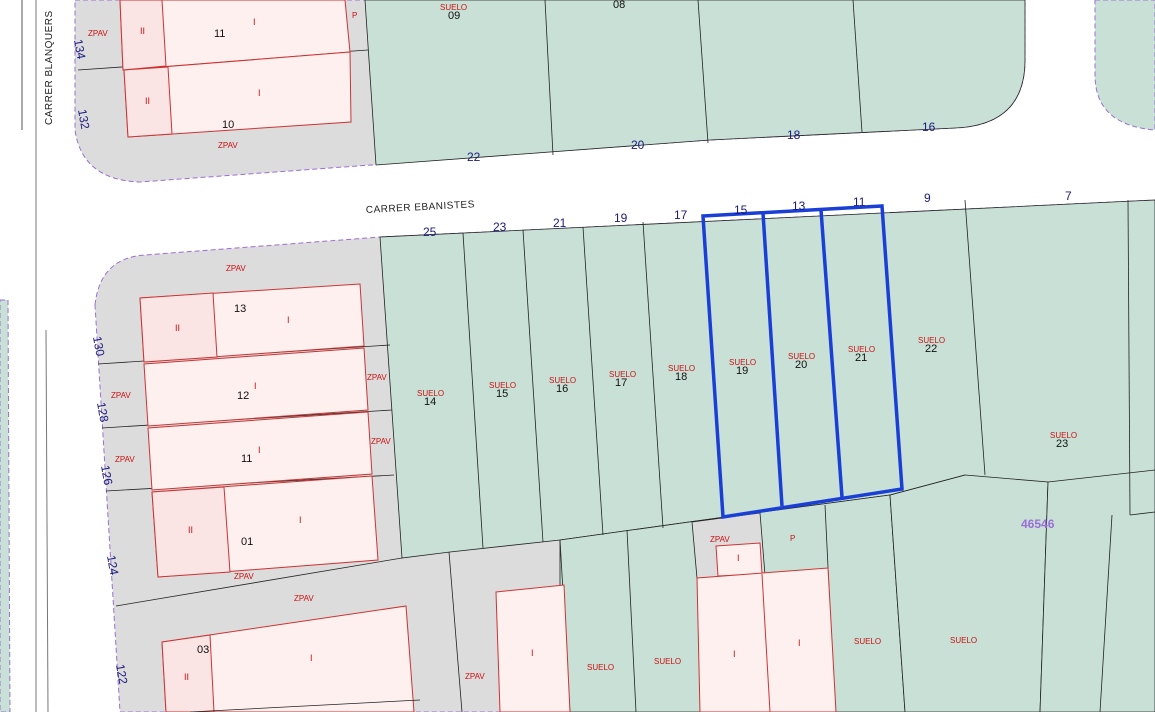  I want to click on parcel-number: 16, so click(562, 389).